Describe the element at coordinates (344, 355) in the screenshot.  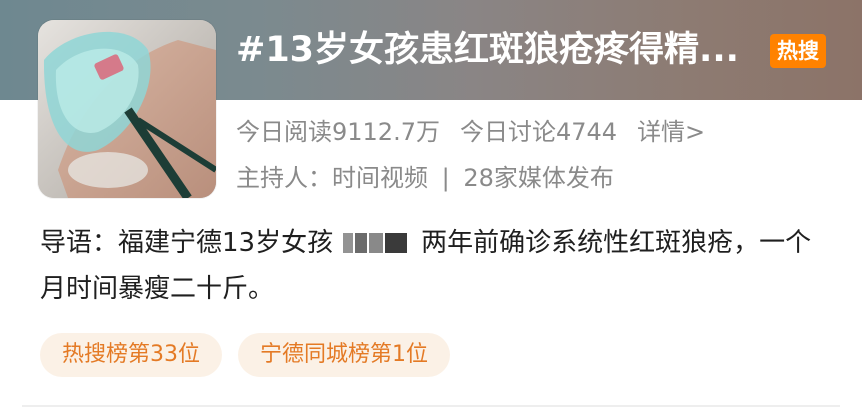
I see `local-rank-tag: 宁德同城榜第1位` at that location.